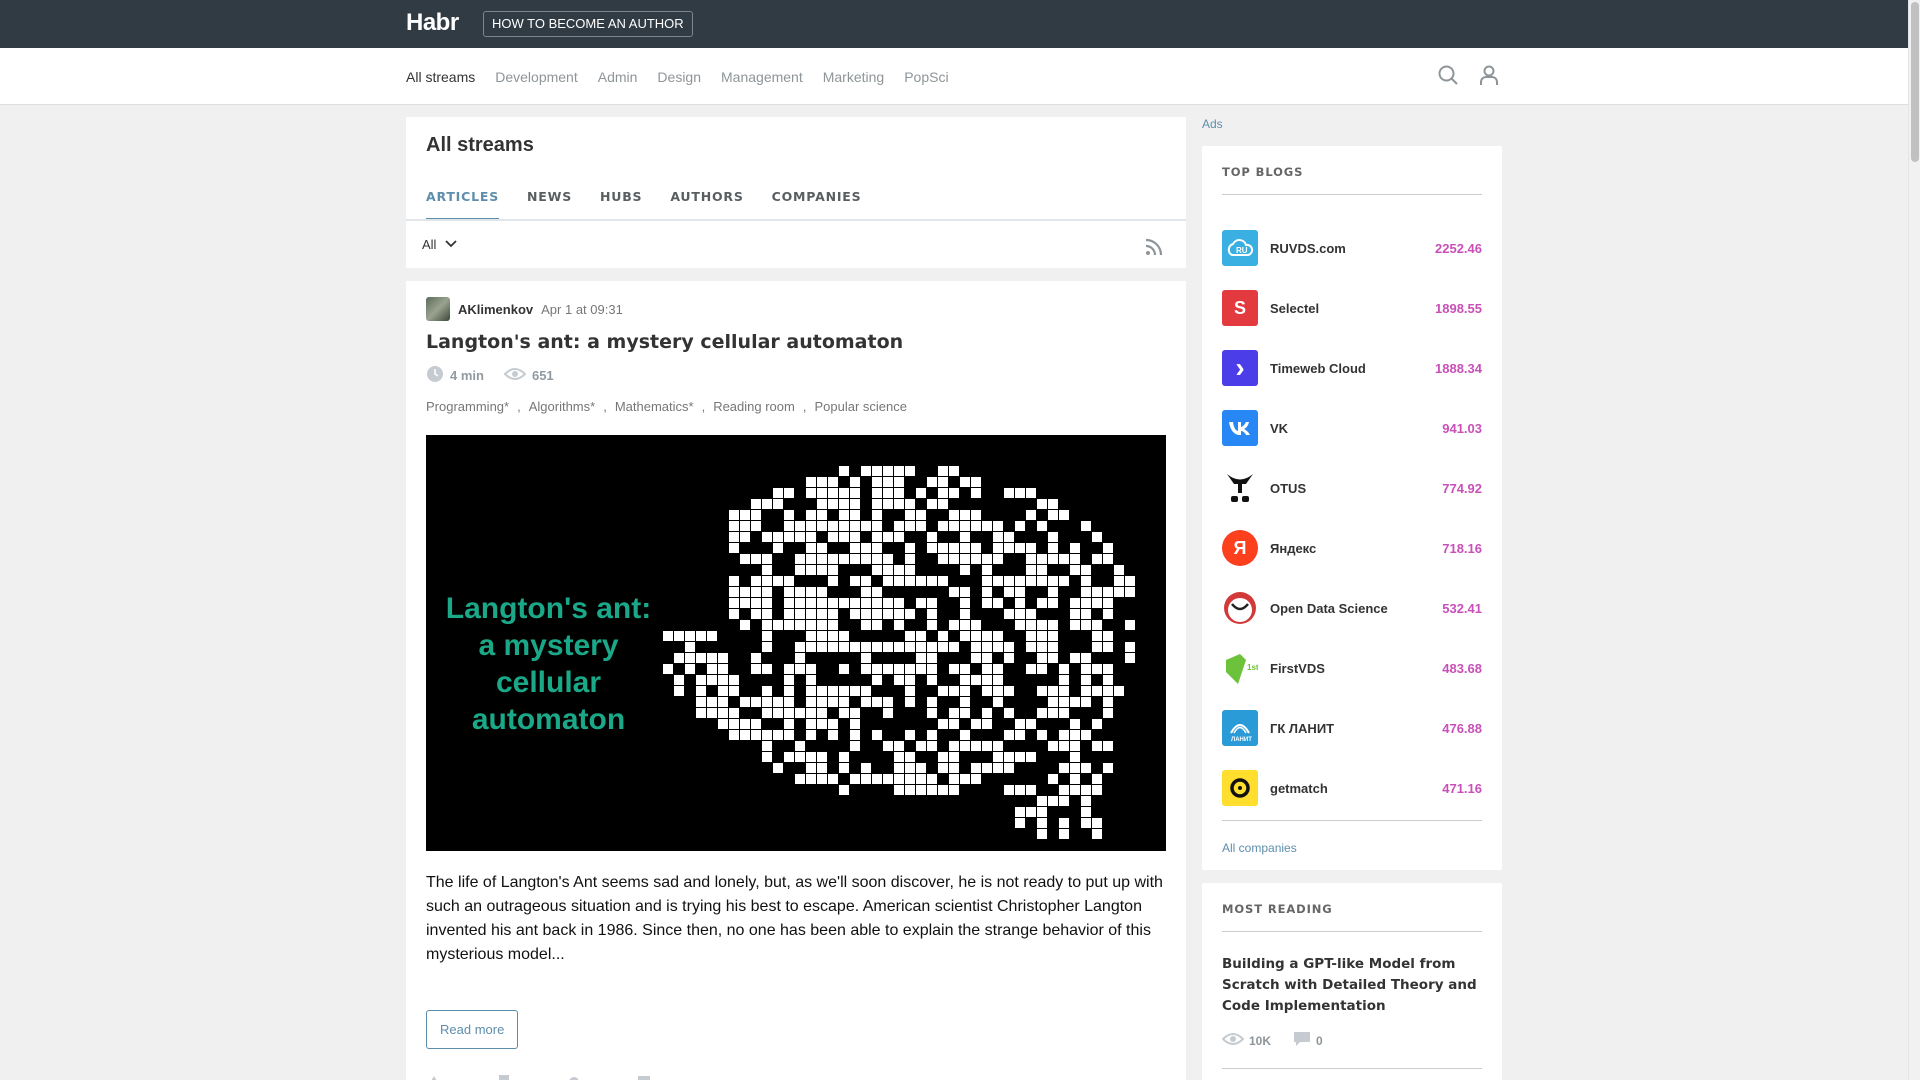 The image size is (1920, 1080). What do you see at coordinates (1914, 540) in the screenshot?
I see `page-scrollbar` at bounding box center [1914, 540].